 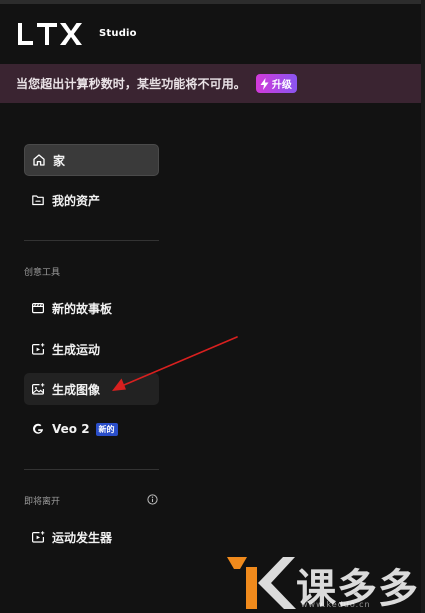 What do you see at coordinates (38, 200) in the screenshot?
I see `folder-icon` at bounding box center [38, 200].